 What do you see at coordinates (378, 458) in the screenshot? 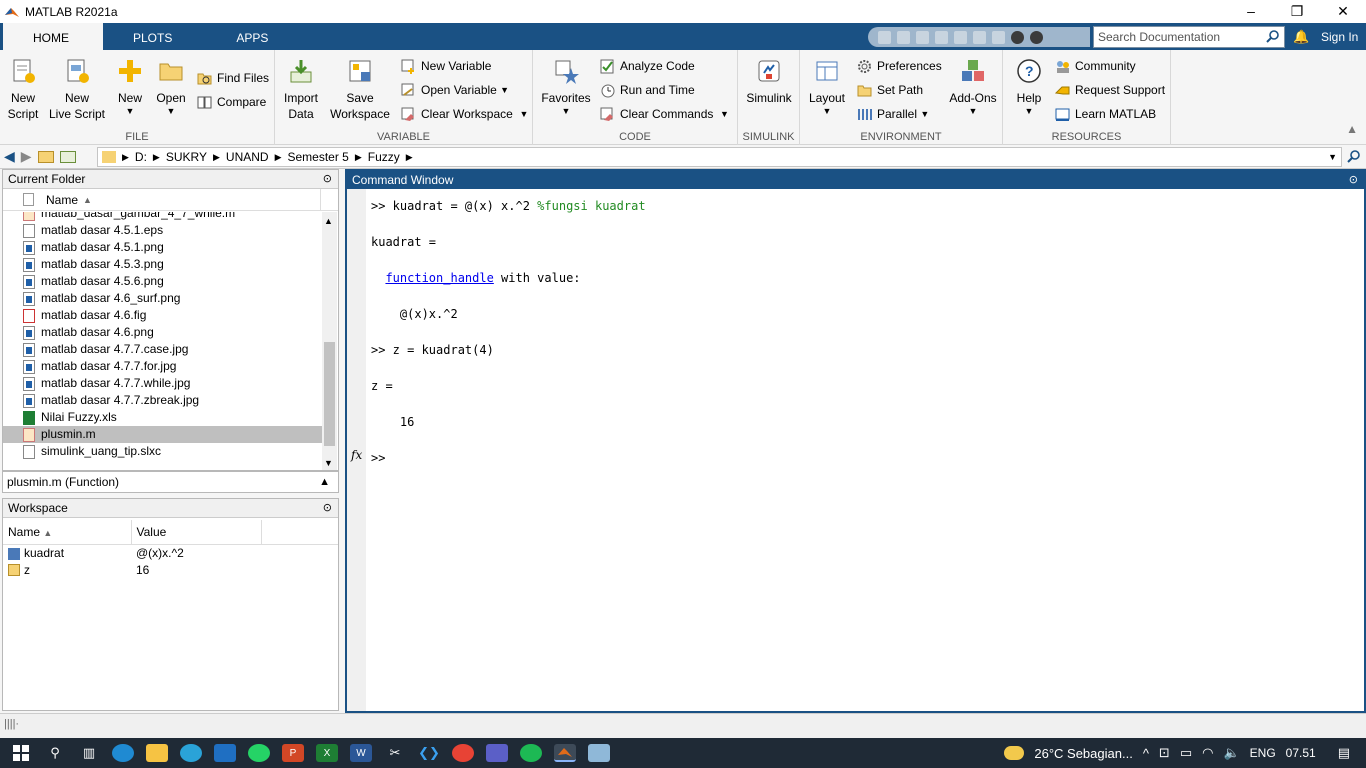
I see `command-prompt: >>` at bounding box center [378, 458].